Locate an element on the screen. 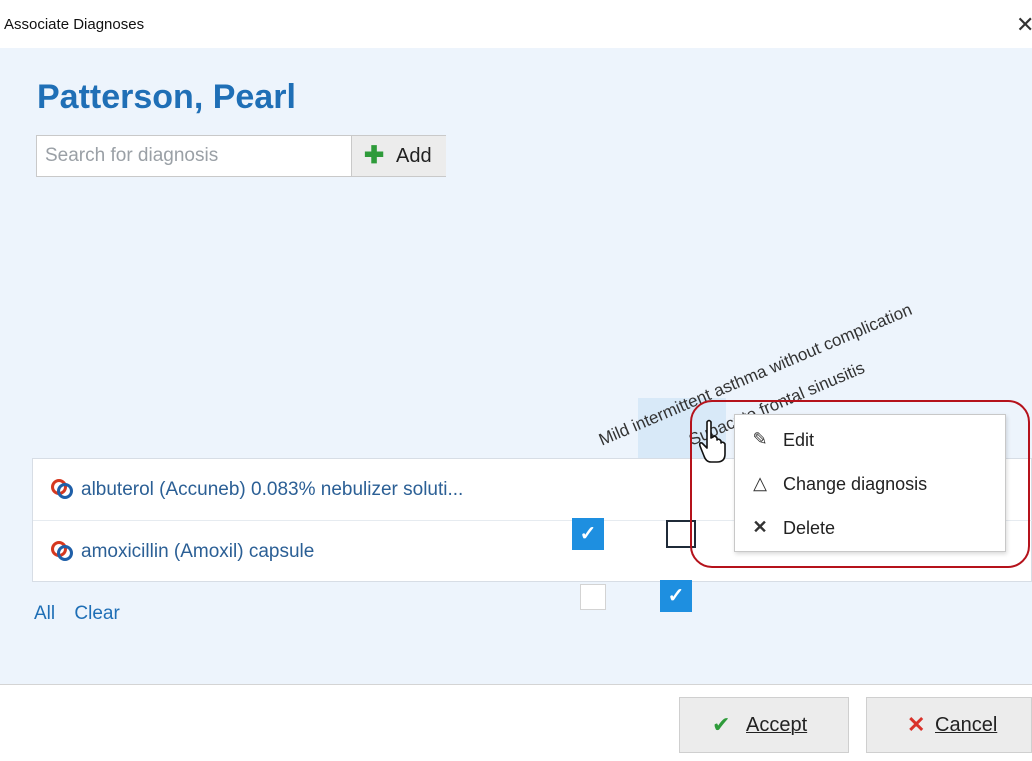 This screenshot has height=761, width=1032. clear-link: Clear is located at coordinates (96, 613).